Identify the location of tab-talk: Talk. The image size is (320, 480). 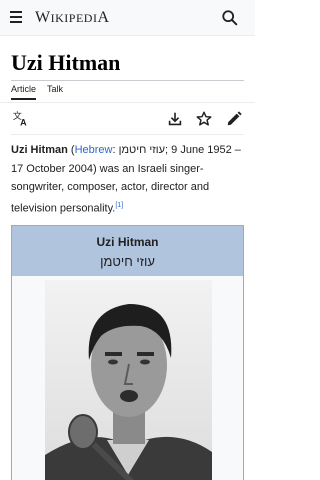
(55, 91).